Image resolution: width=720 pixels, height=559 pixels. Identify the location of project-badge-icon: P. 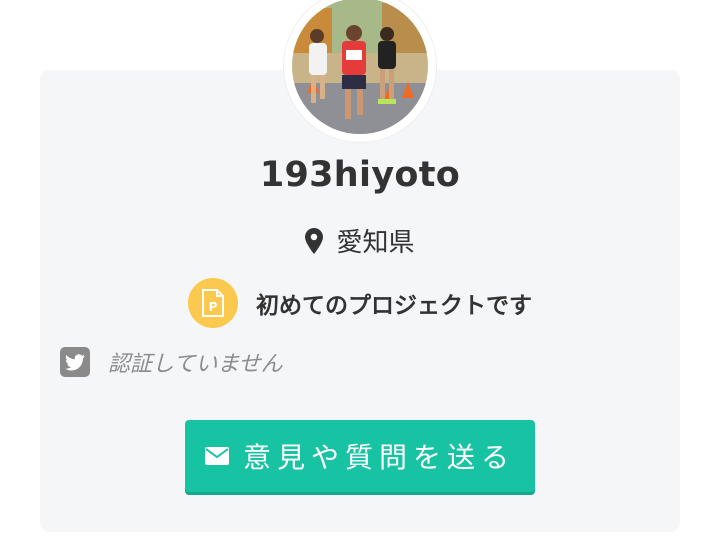
(213, 303).